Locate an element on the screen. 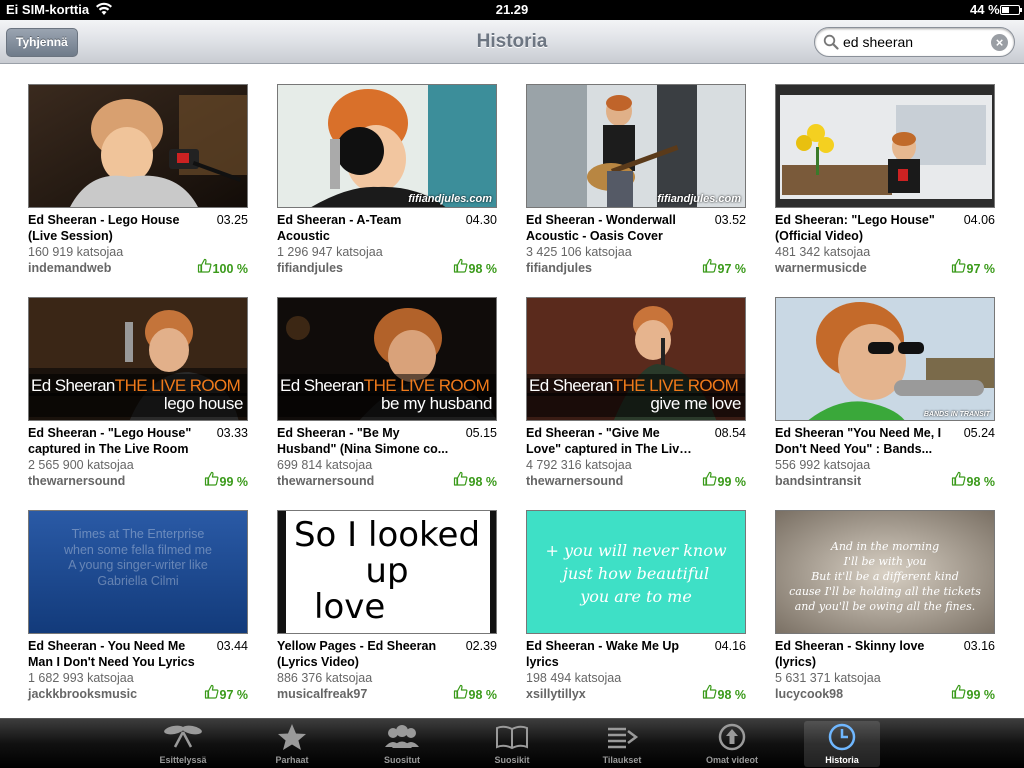 This screenshot has width=1024, height=768. video-title: Ed Sheeran - A-Team Acoustic is located at coordinates (363, 228).